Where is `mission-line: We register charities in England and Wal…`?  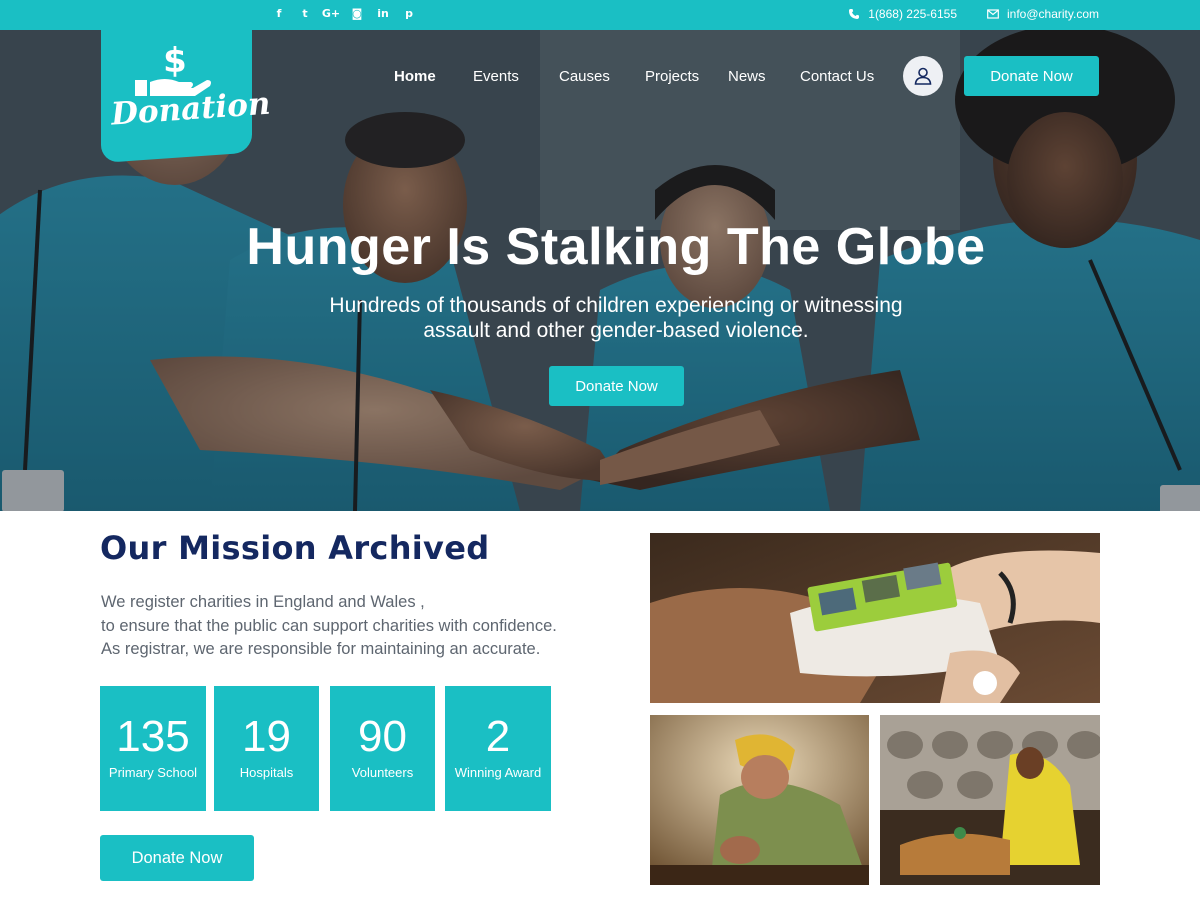
mission-line: We register charities in England and Wal… is located at coordinates (263, 602).